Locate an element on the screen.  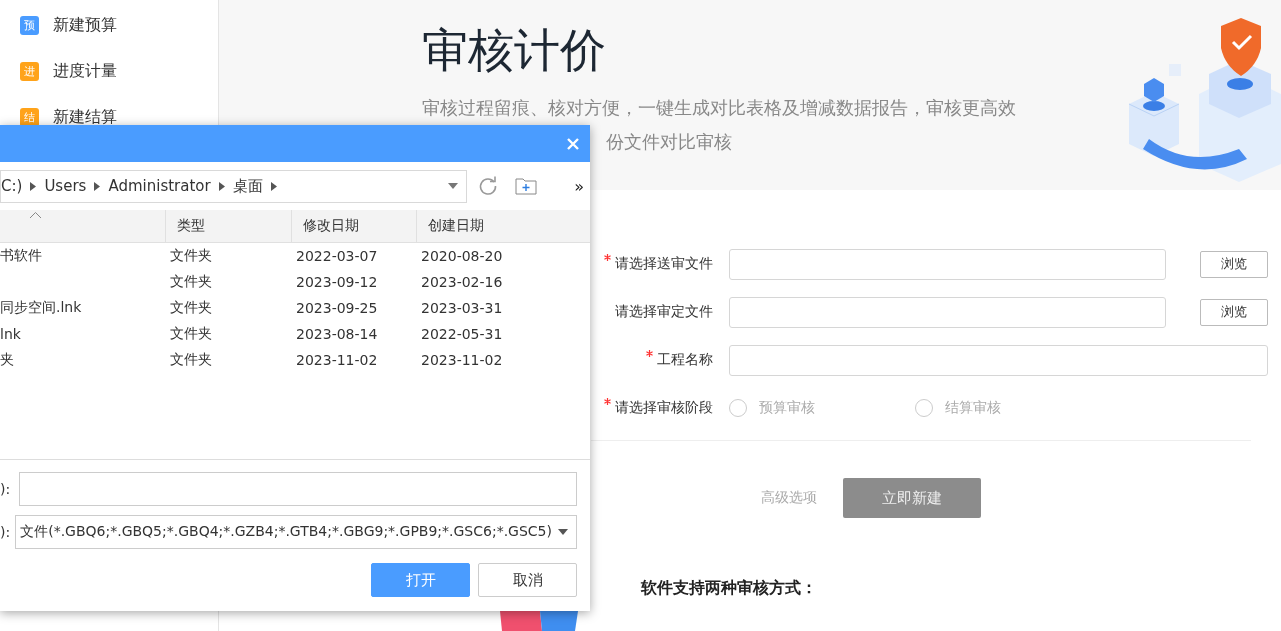
sidebar-item: 新建预算 is located at coordinates (85, 25).